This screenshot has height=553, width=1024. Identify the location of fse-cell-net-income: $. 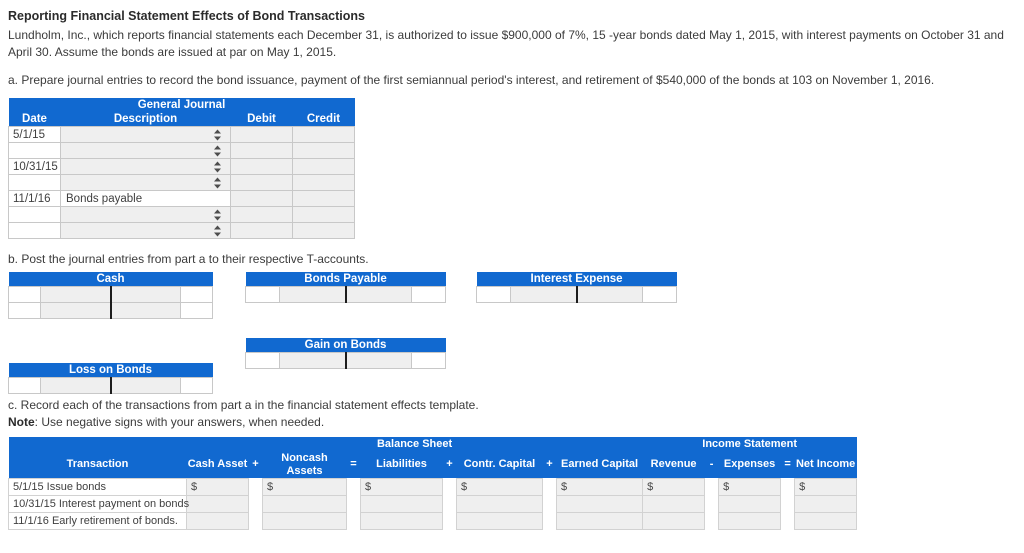
(826, 486).